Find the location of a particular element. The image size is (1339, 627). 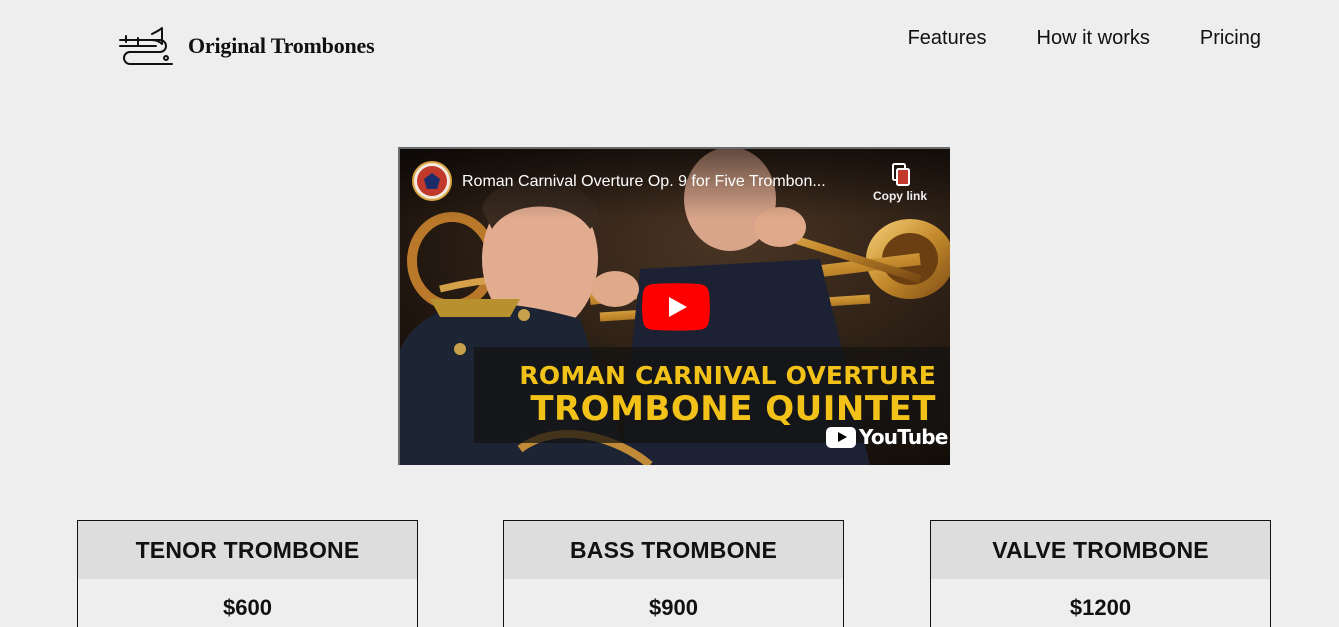

card-title: BASS TROMBONE is located at coordinates (673, 550).